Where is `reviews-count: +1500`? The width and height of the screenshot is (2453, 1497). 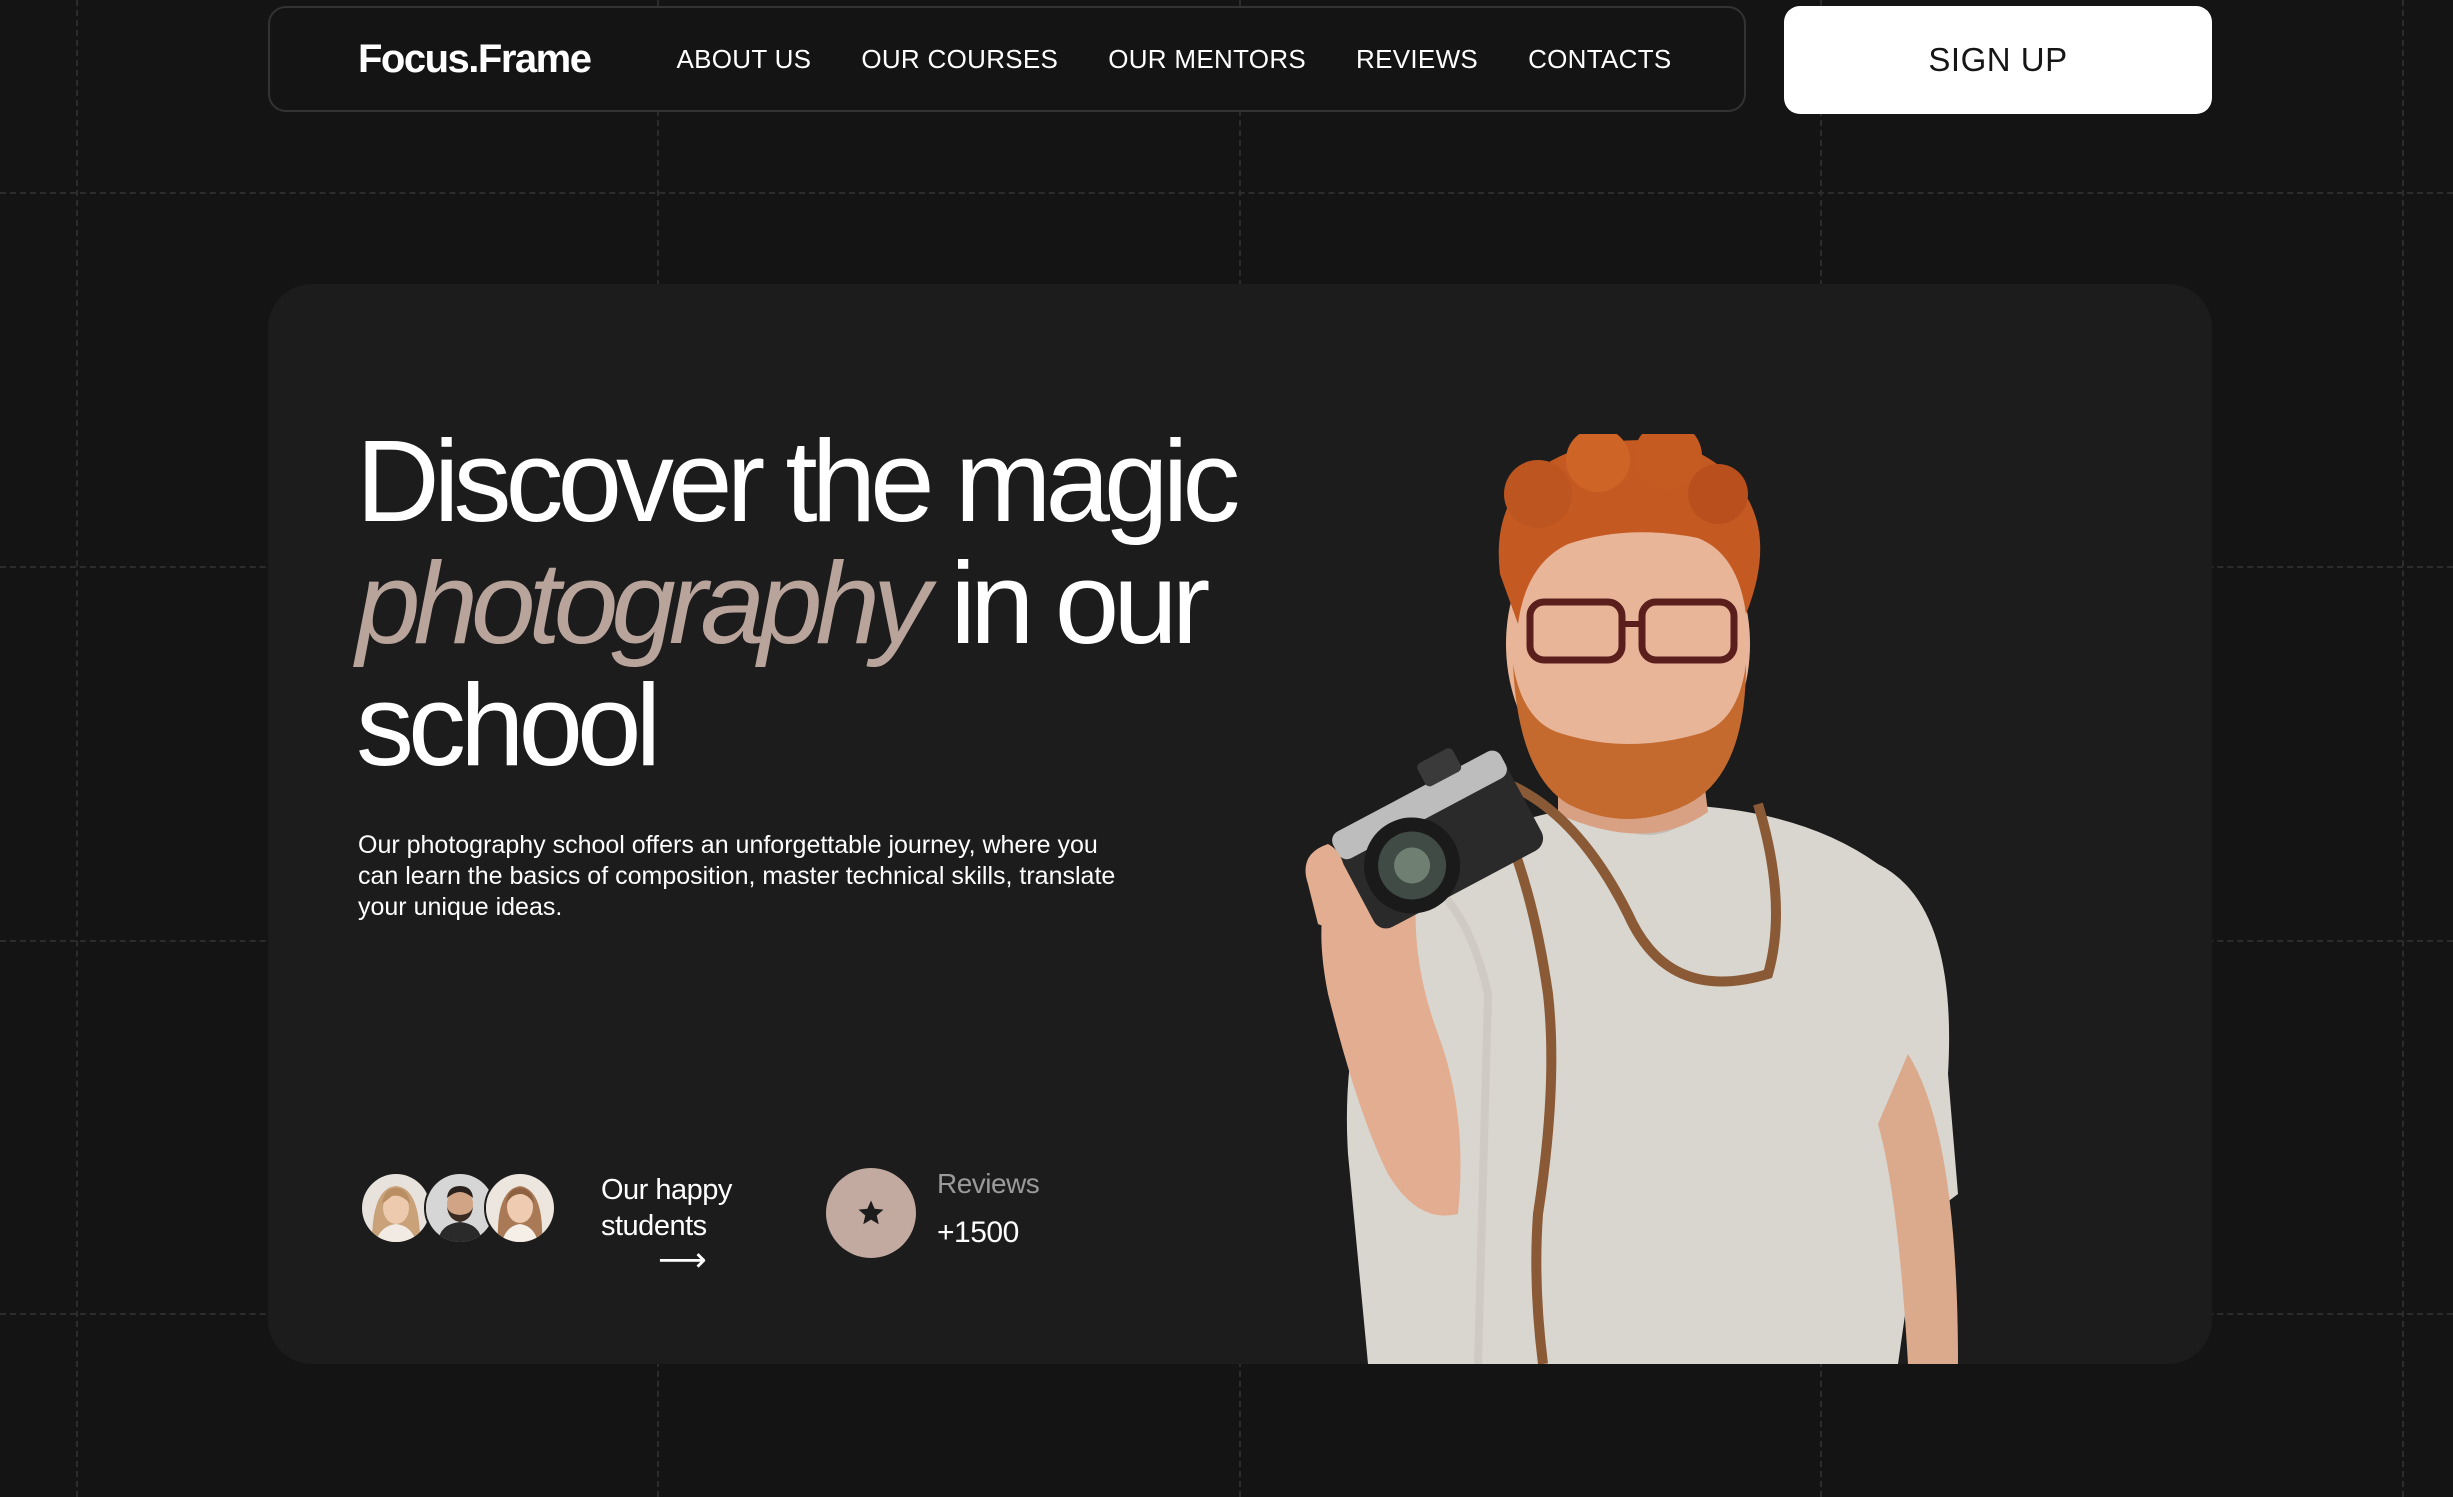 reviews-count: +1500 is located at coordinates (978, 1232).